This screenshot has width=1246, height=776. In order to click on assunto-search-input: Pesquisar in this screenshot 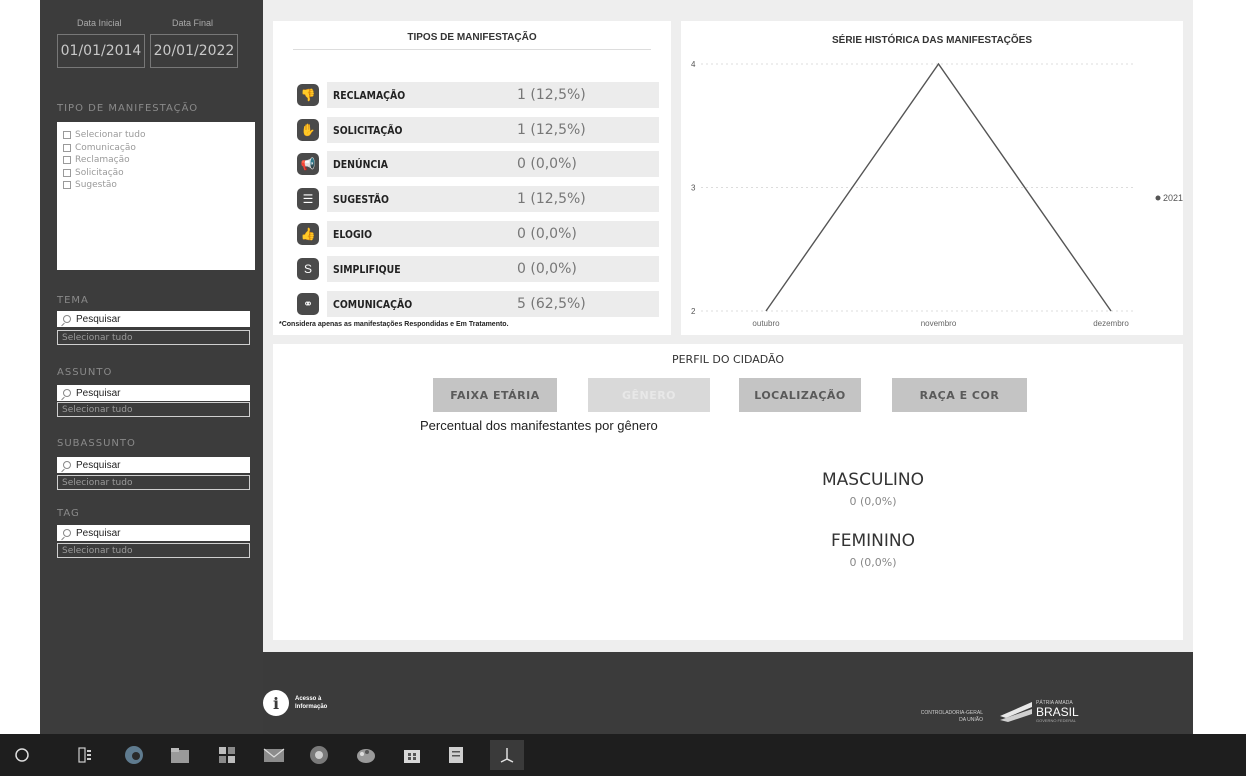, I will do `click(153, 393)`.